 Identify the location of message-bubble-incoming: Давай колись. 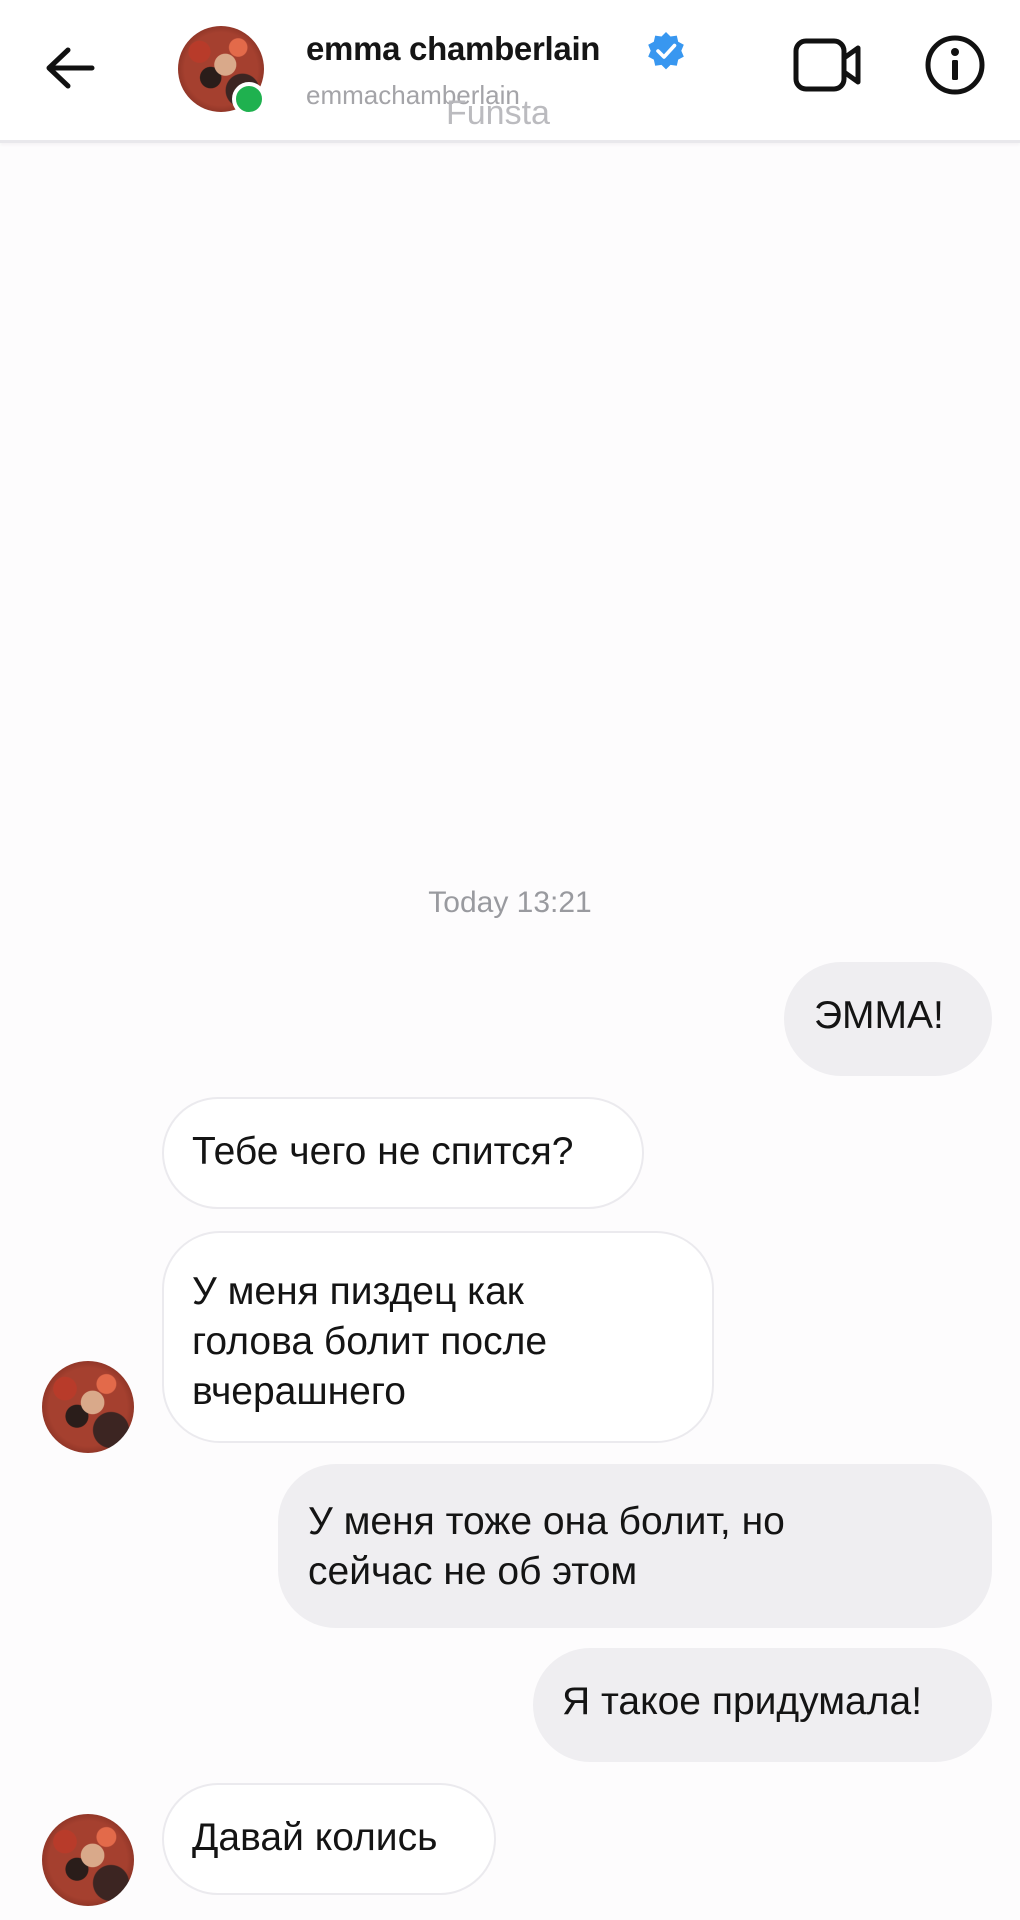
(329, 1839).